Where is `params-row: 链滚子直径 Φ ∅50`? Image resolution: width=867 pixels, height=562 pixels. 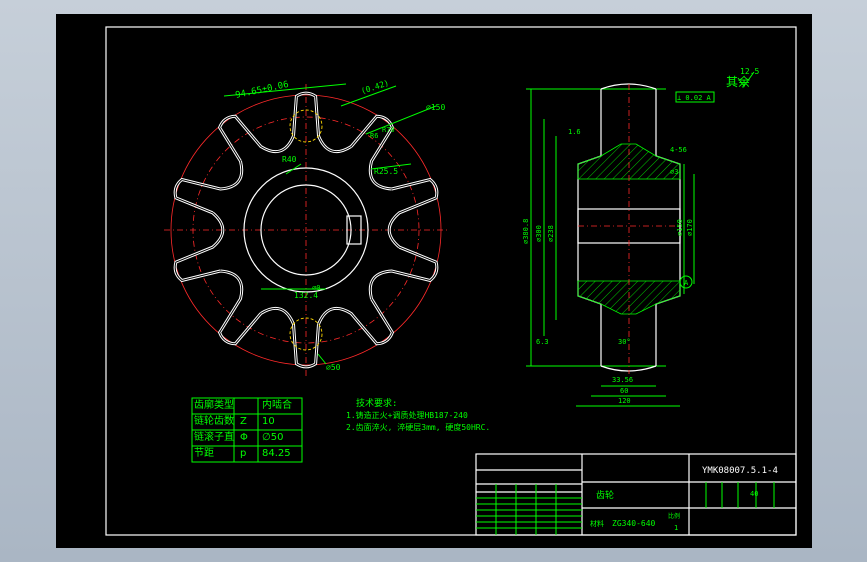
params-row: 链滚子直径 Φ ∅50 is located at coordinates (247, 438).